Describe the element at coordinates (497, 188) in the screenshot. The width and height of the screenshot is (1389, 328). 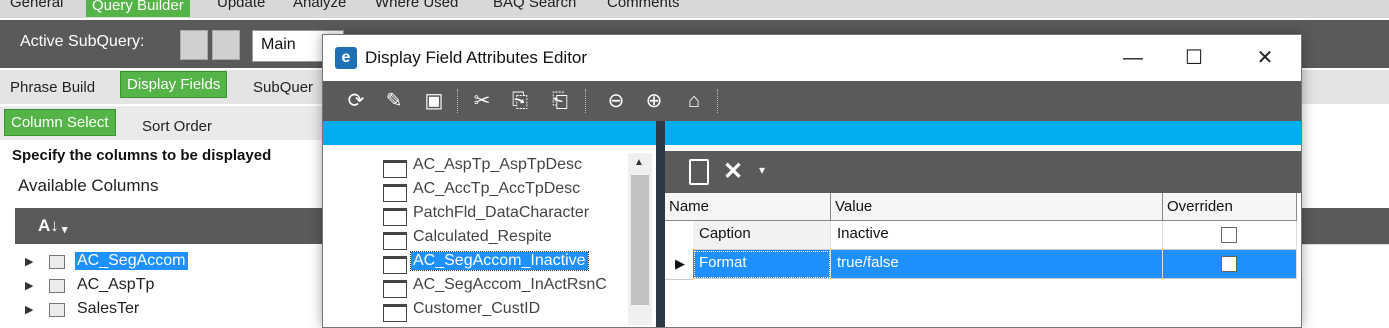
I see `field-label: AC_AccTp_AccTpDesc` at that location.